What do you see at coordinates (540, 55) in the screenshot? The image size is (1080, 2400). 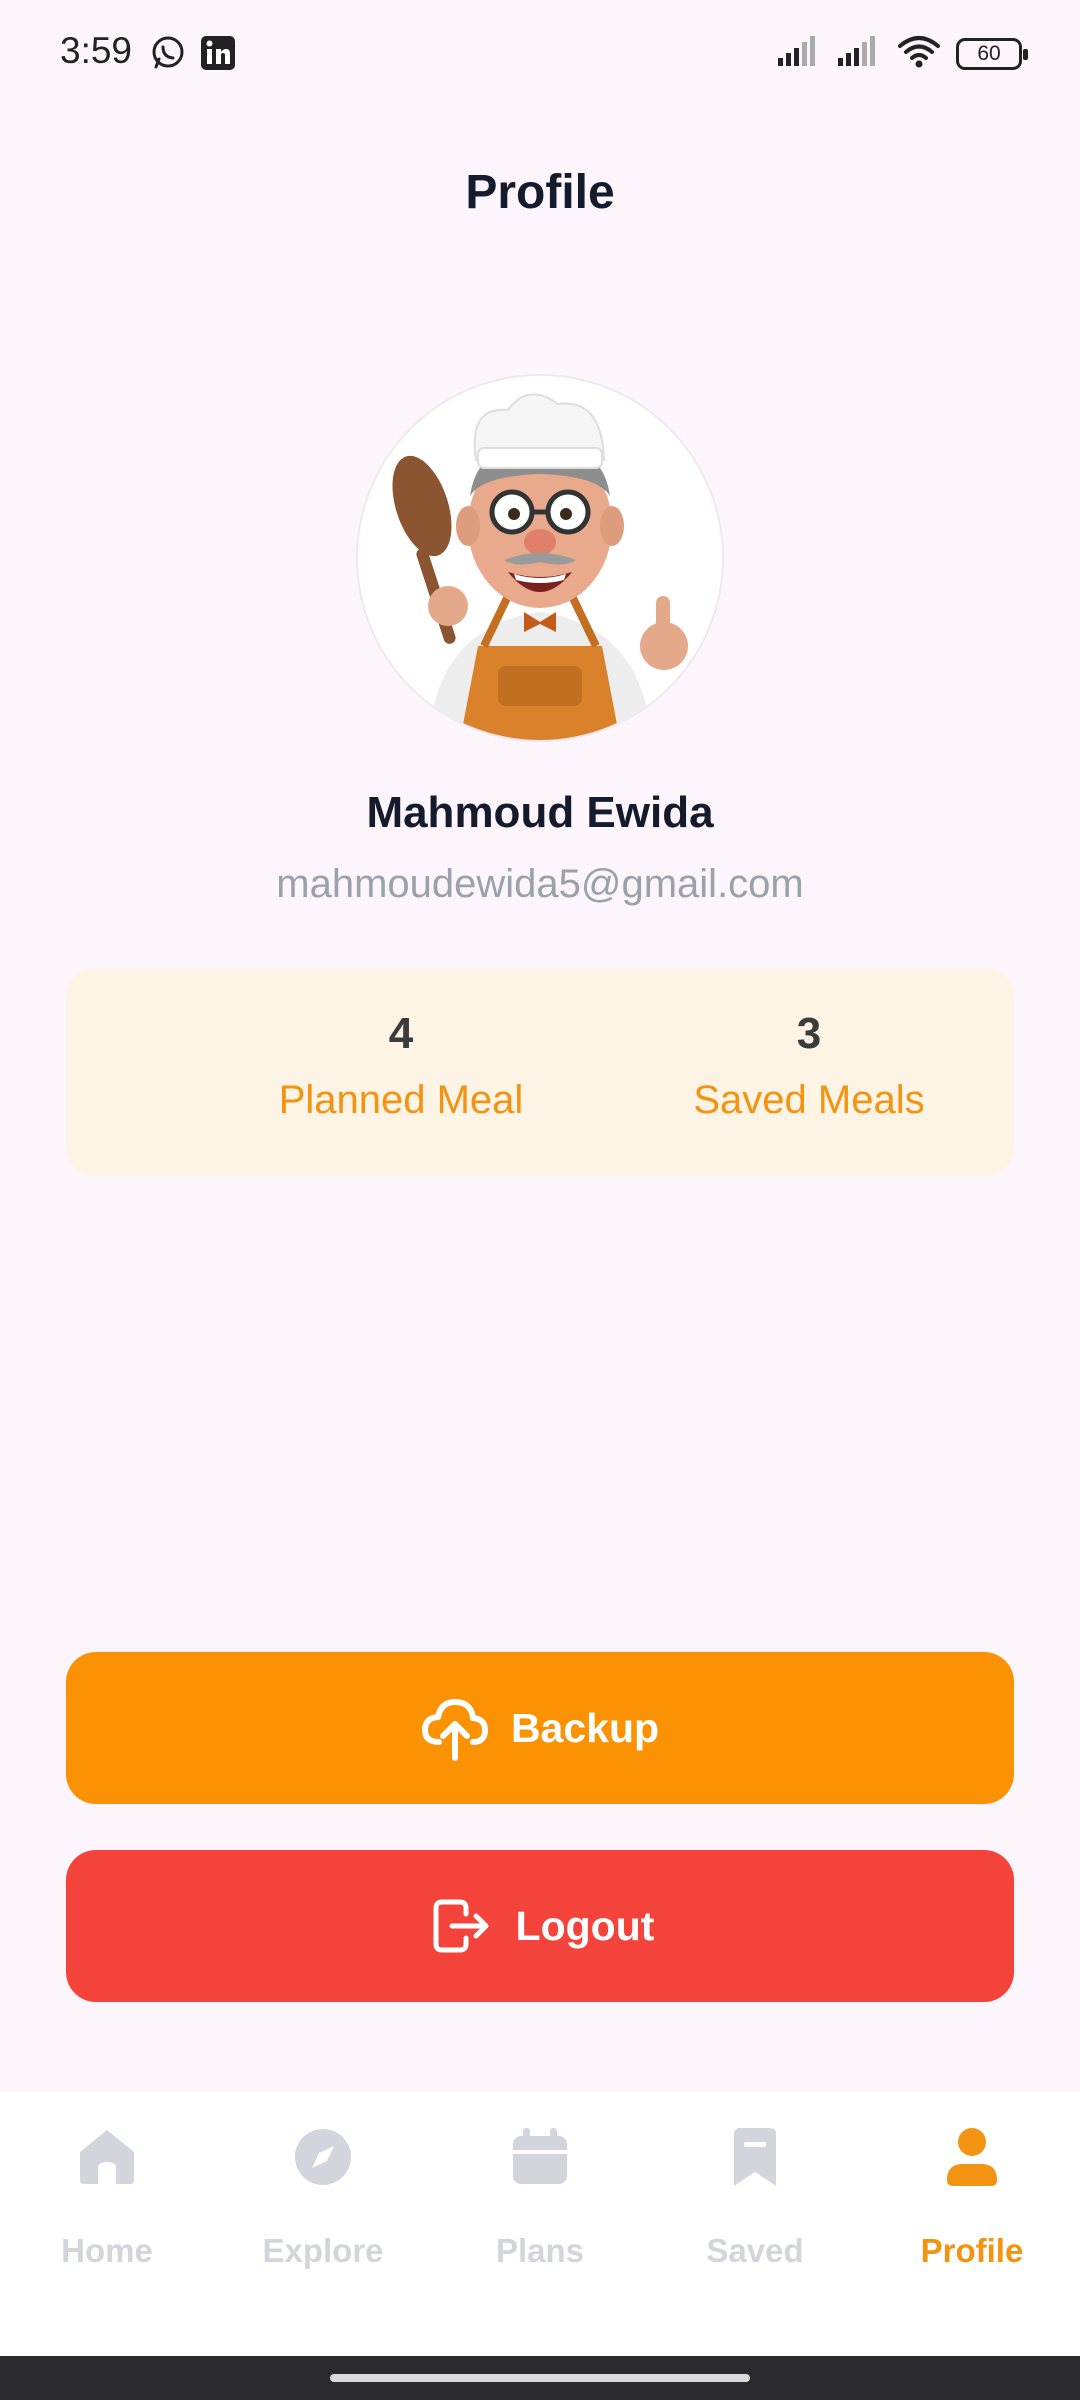 I see `status-bar: 3:59 60` at bounding box center [540, 55].